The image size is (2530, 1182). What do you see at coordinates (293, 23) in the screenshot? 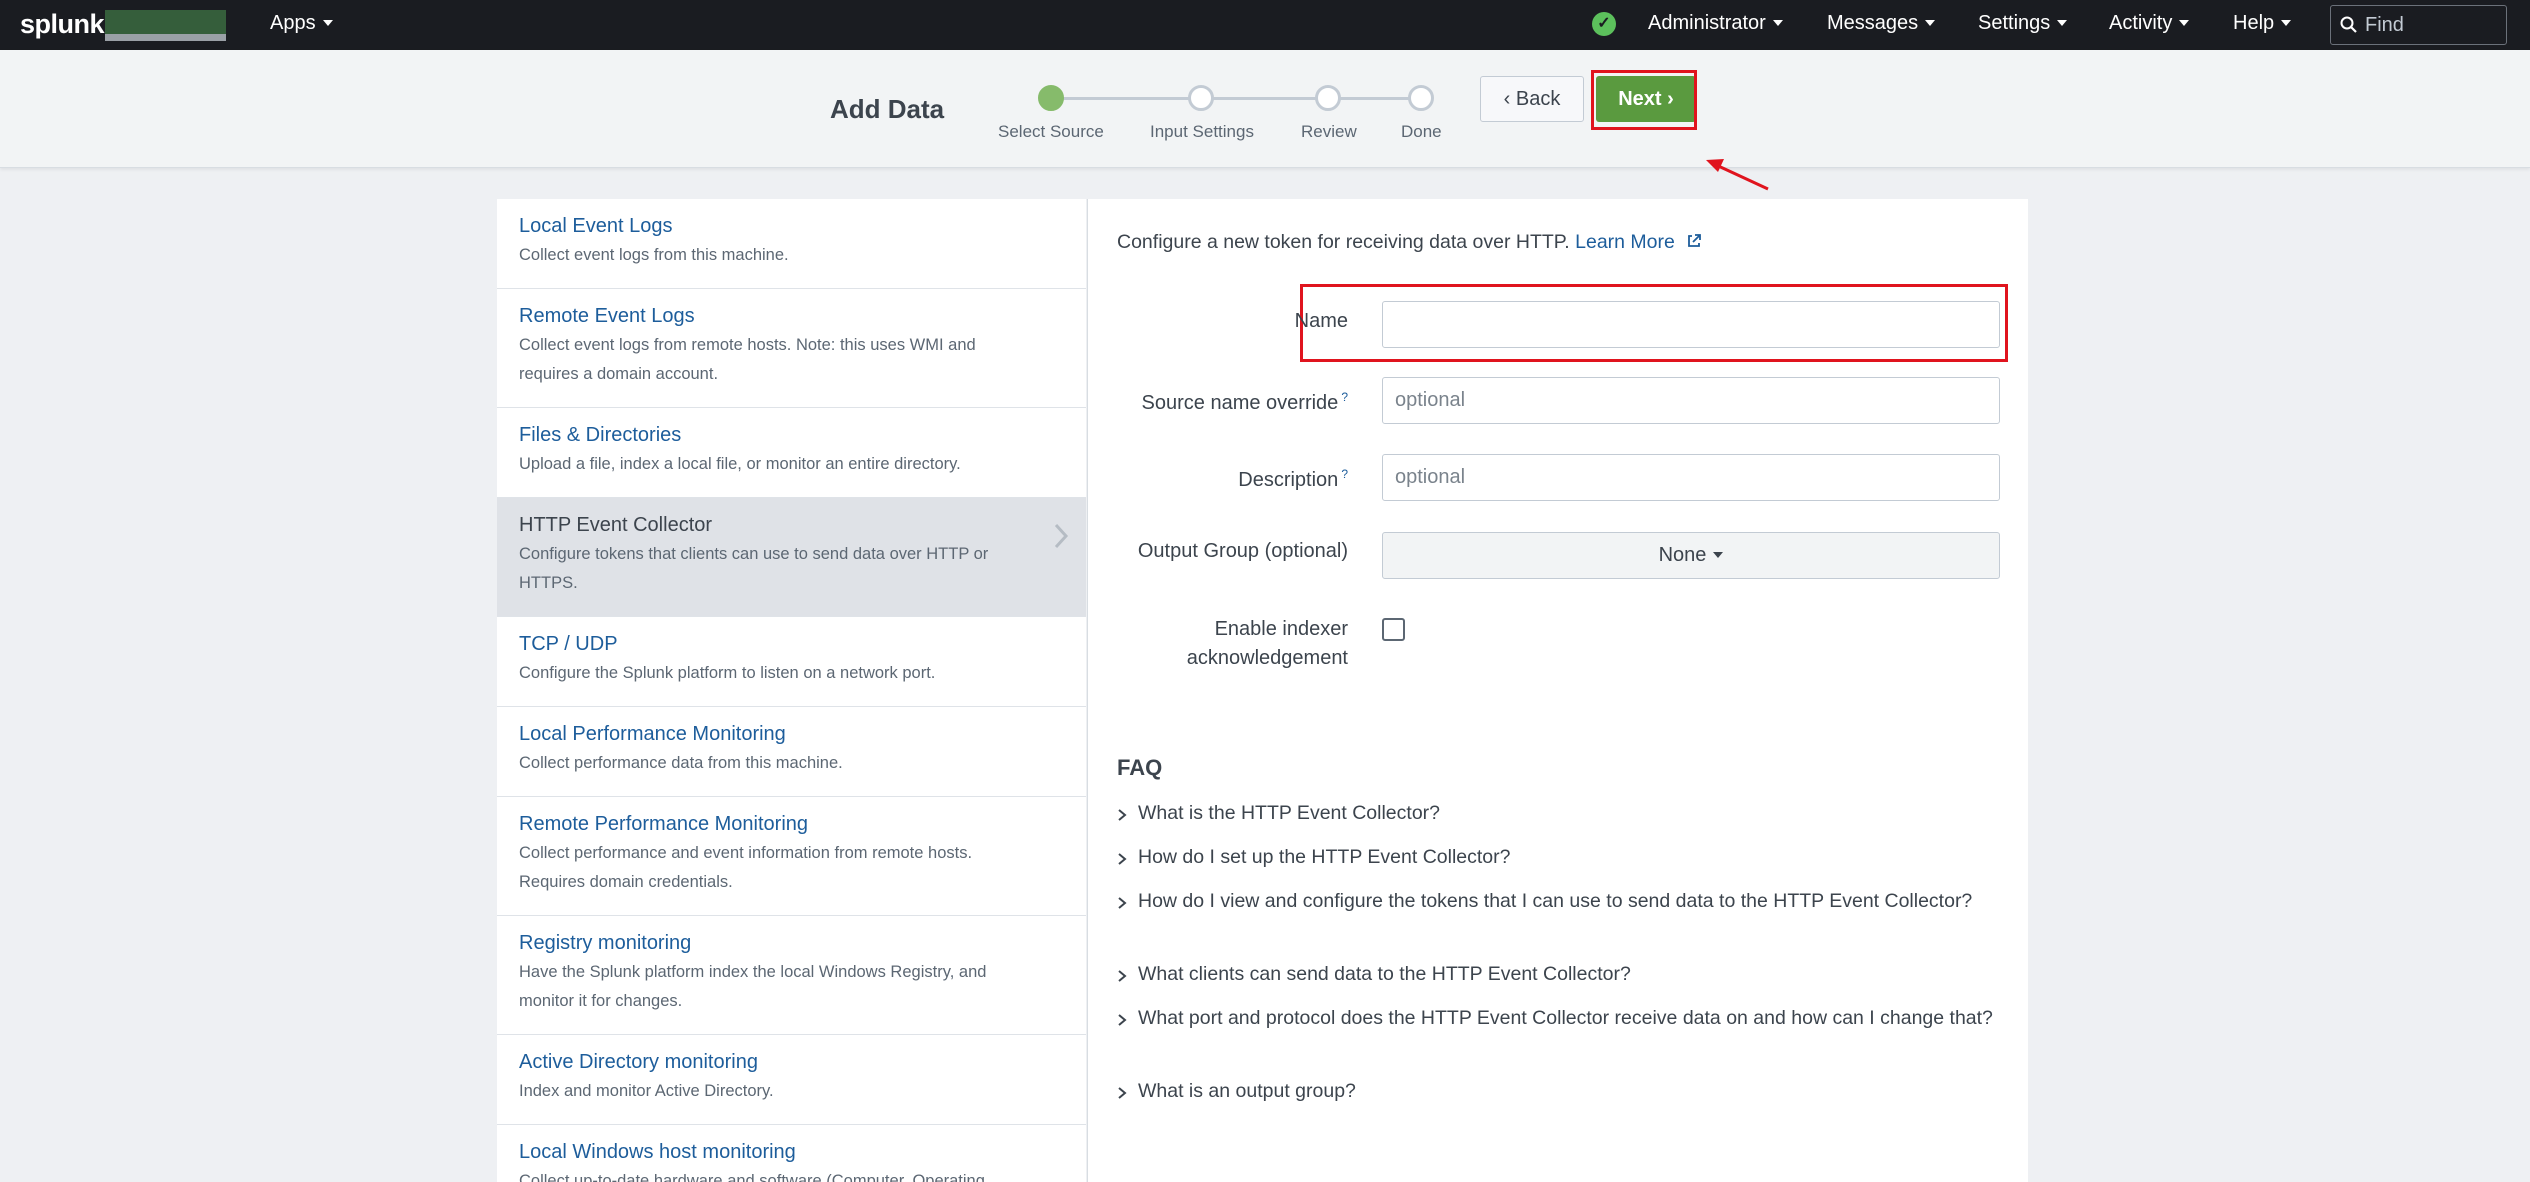
I see `apps-menu-label: Apps` at bounding box center [293, 23].